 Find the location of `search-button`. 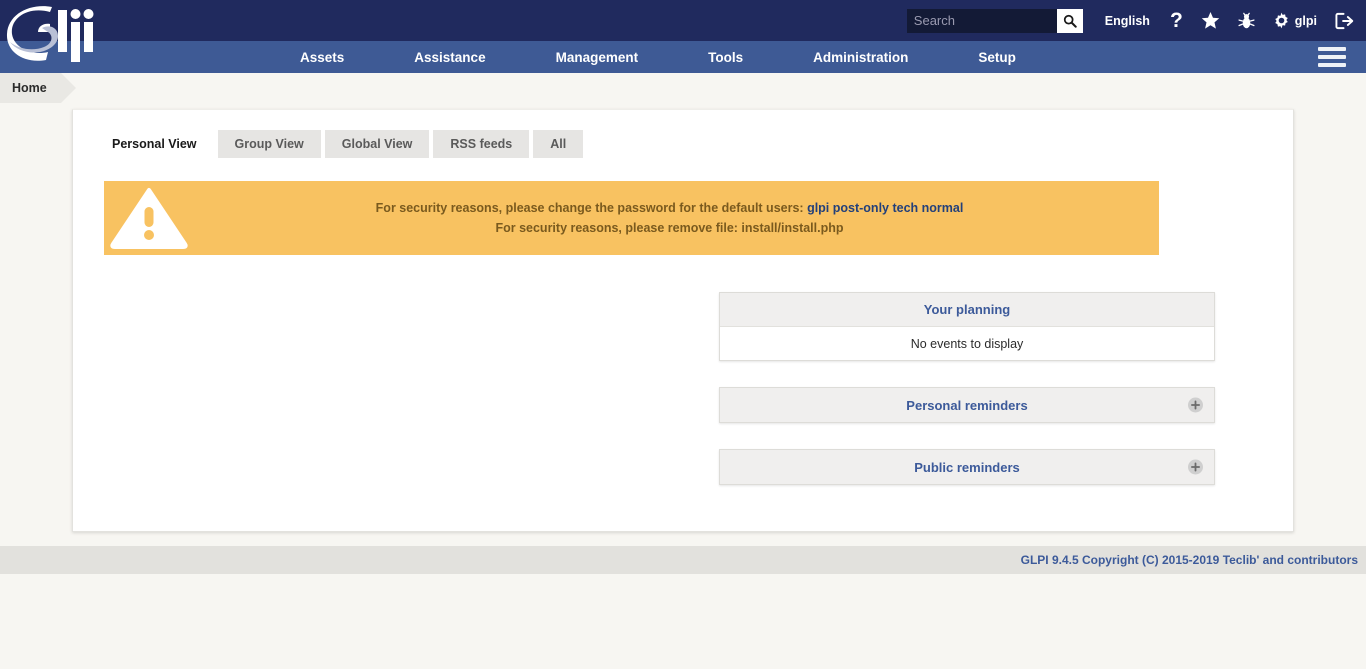

search-button is located at coordinates (1069, 20).